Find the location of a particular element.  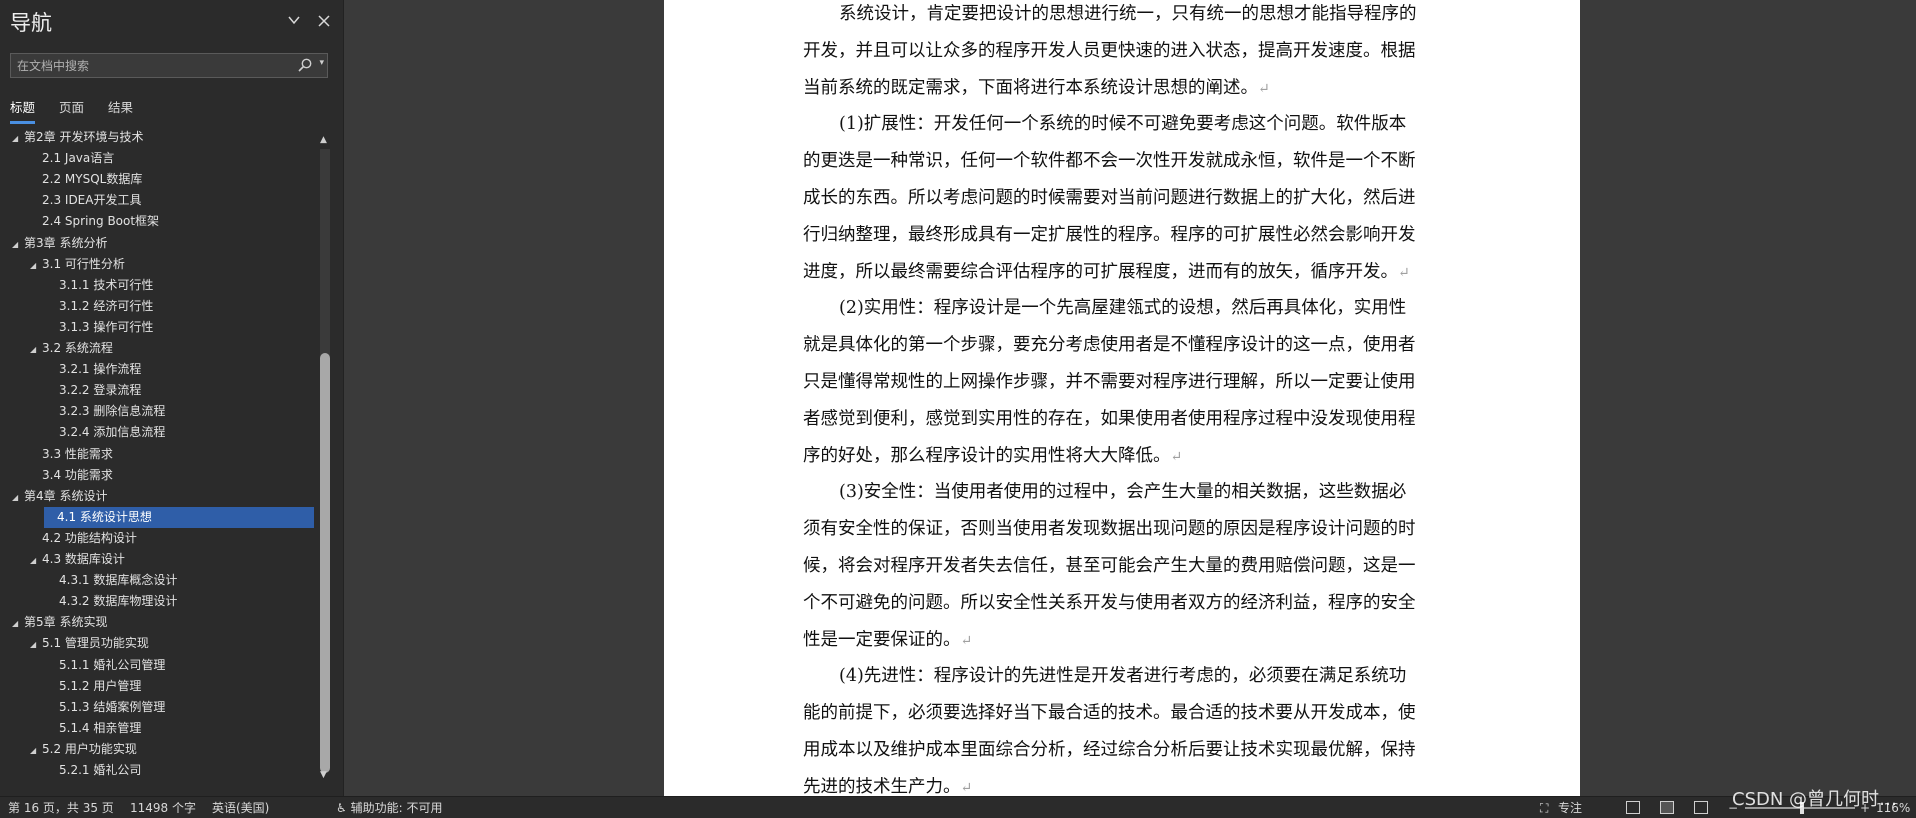

tree-item: 2.4 Spring Boot框架 is located at coordinates (158, 221).